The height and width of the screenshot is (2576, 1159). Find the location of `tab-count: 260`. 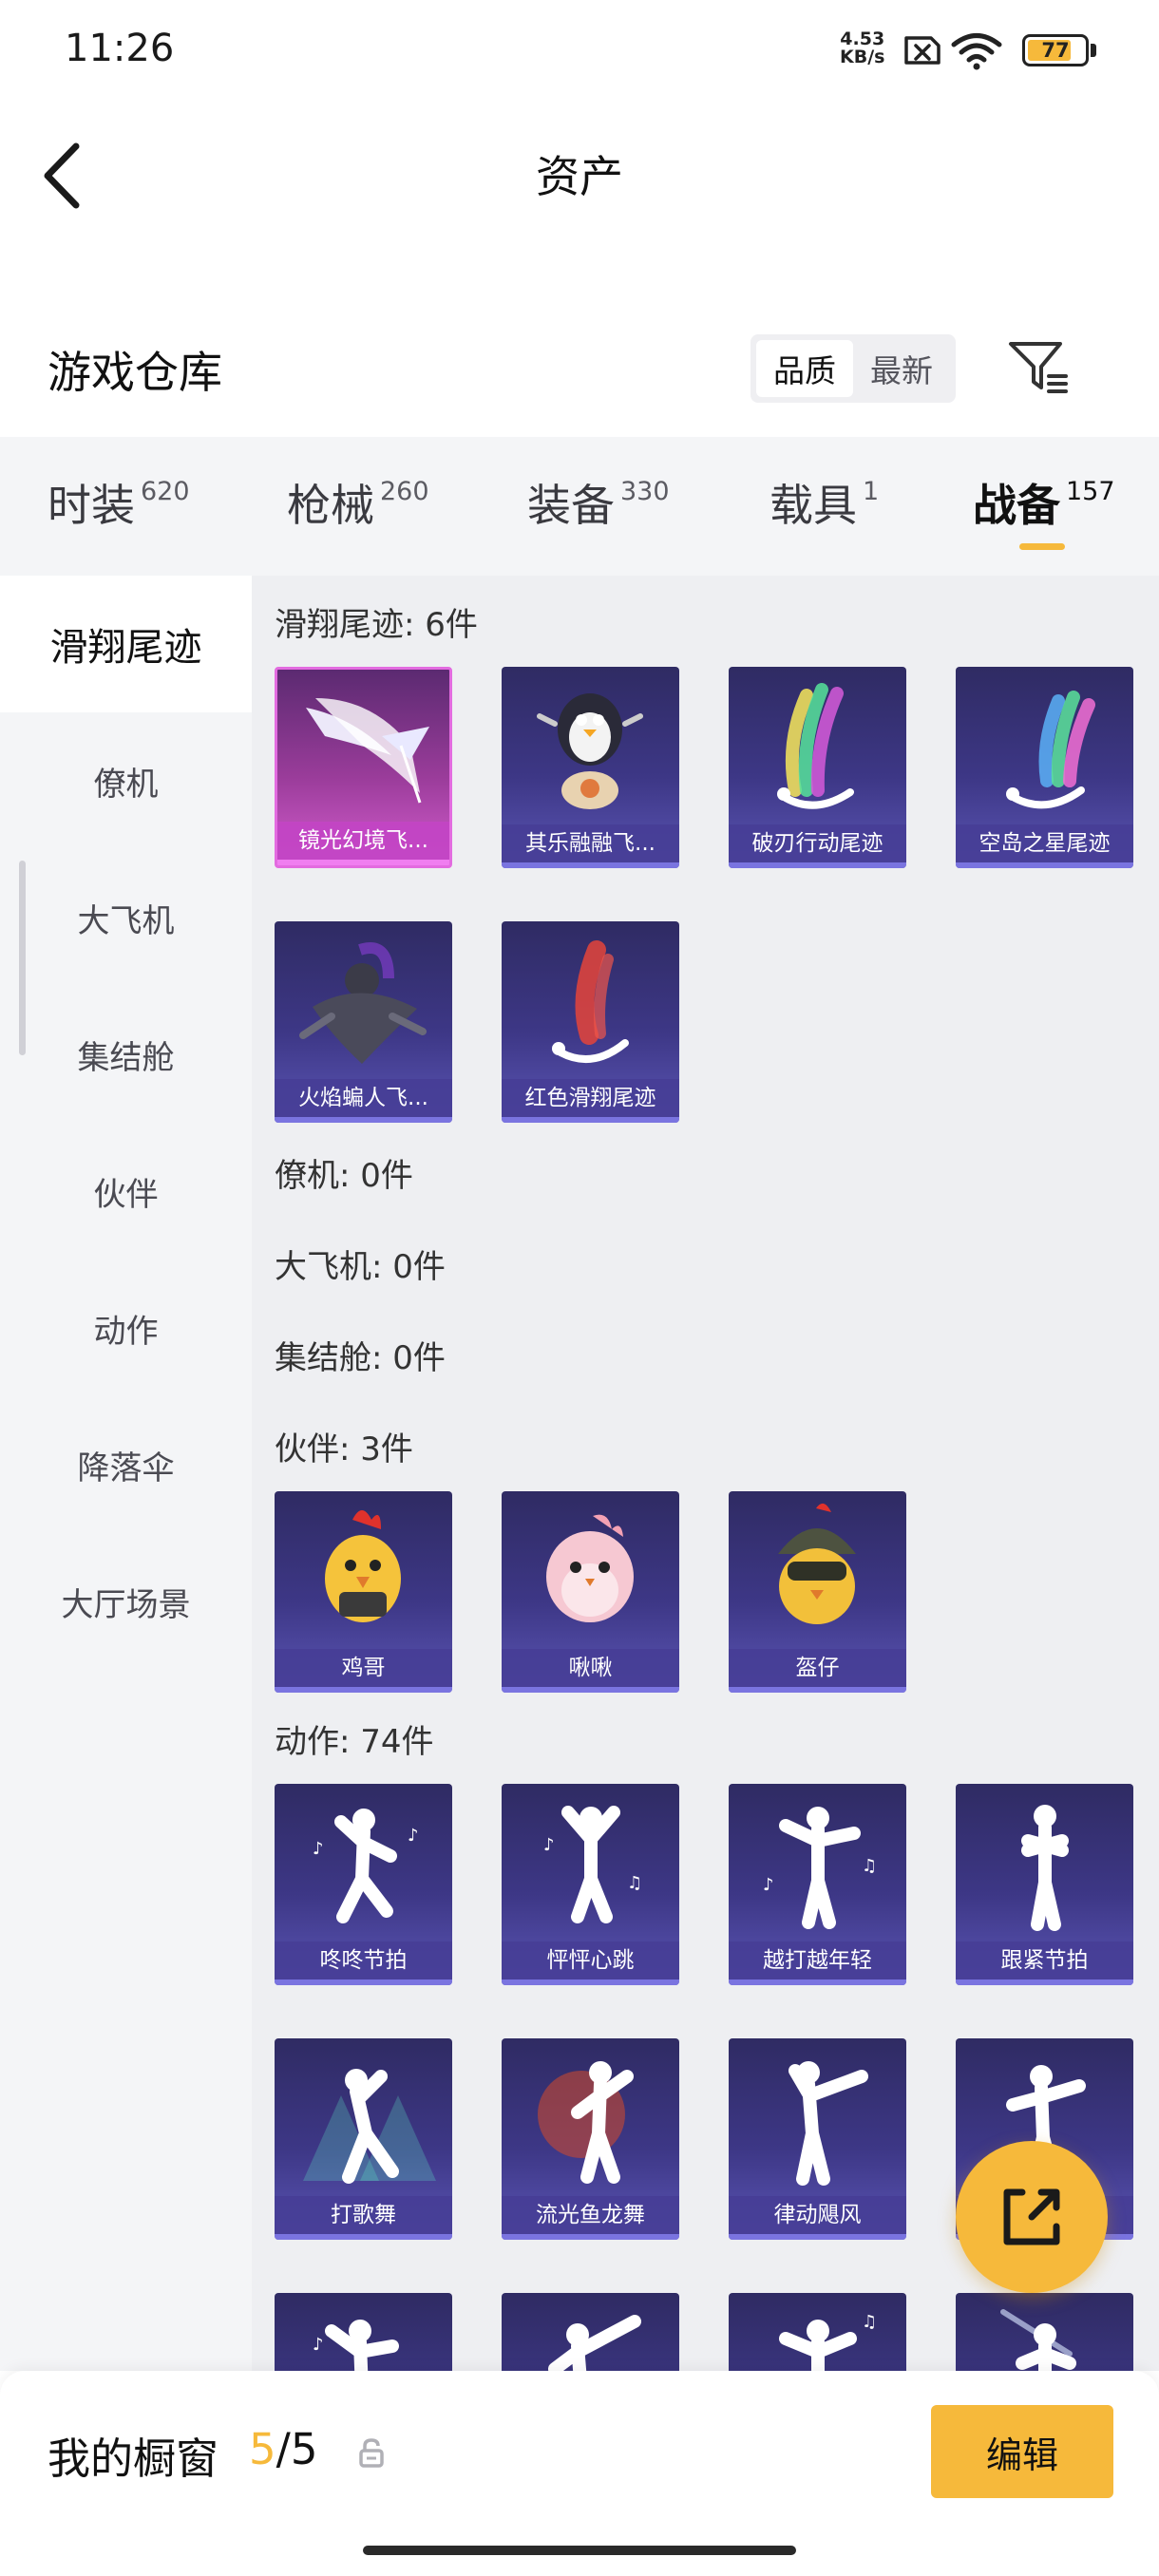

tab-count: 260 is located at coordinates (404, 492).